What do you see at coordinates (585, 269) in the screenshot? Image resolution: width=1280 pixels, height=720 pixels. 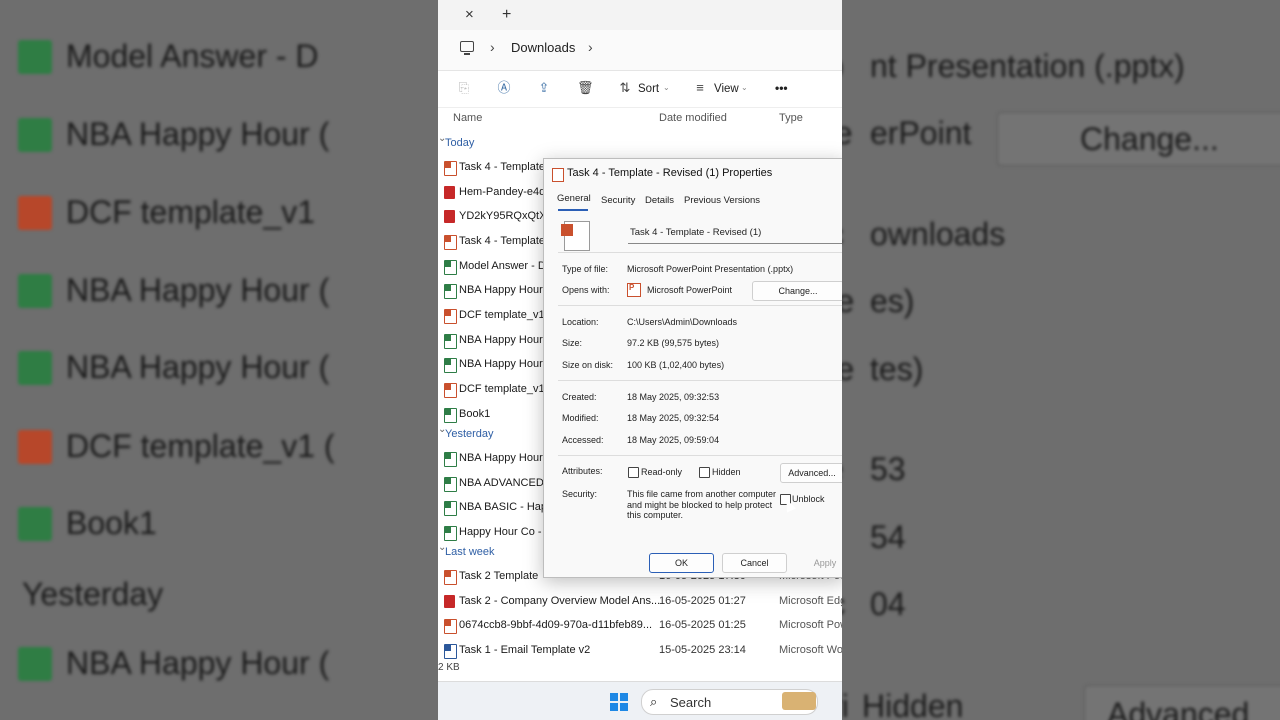 I see `type-label: Type of file:` at bounding box center [585, 269].